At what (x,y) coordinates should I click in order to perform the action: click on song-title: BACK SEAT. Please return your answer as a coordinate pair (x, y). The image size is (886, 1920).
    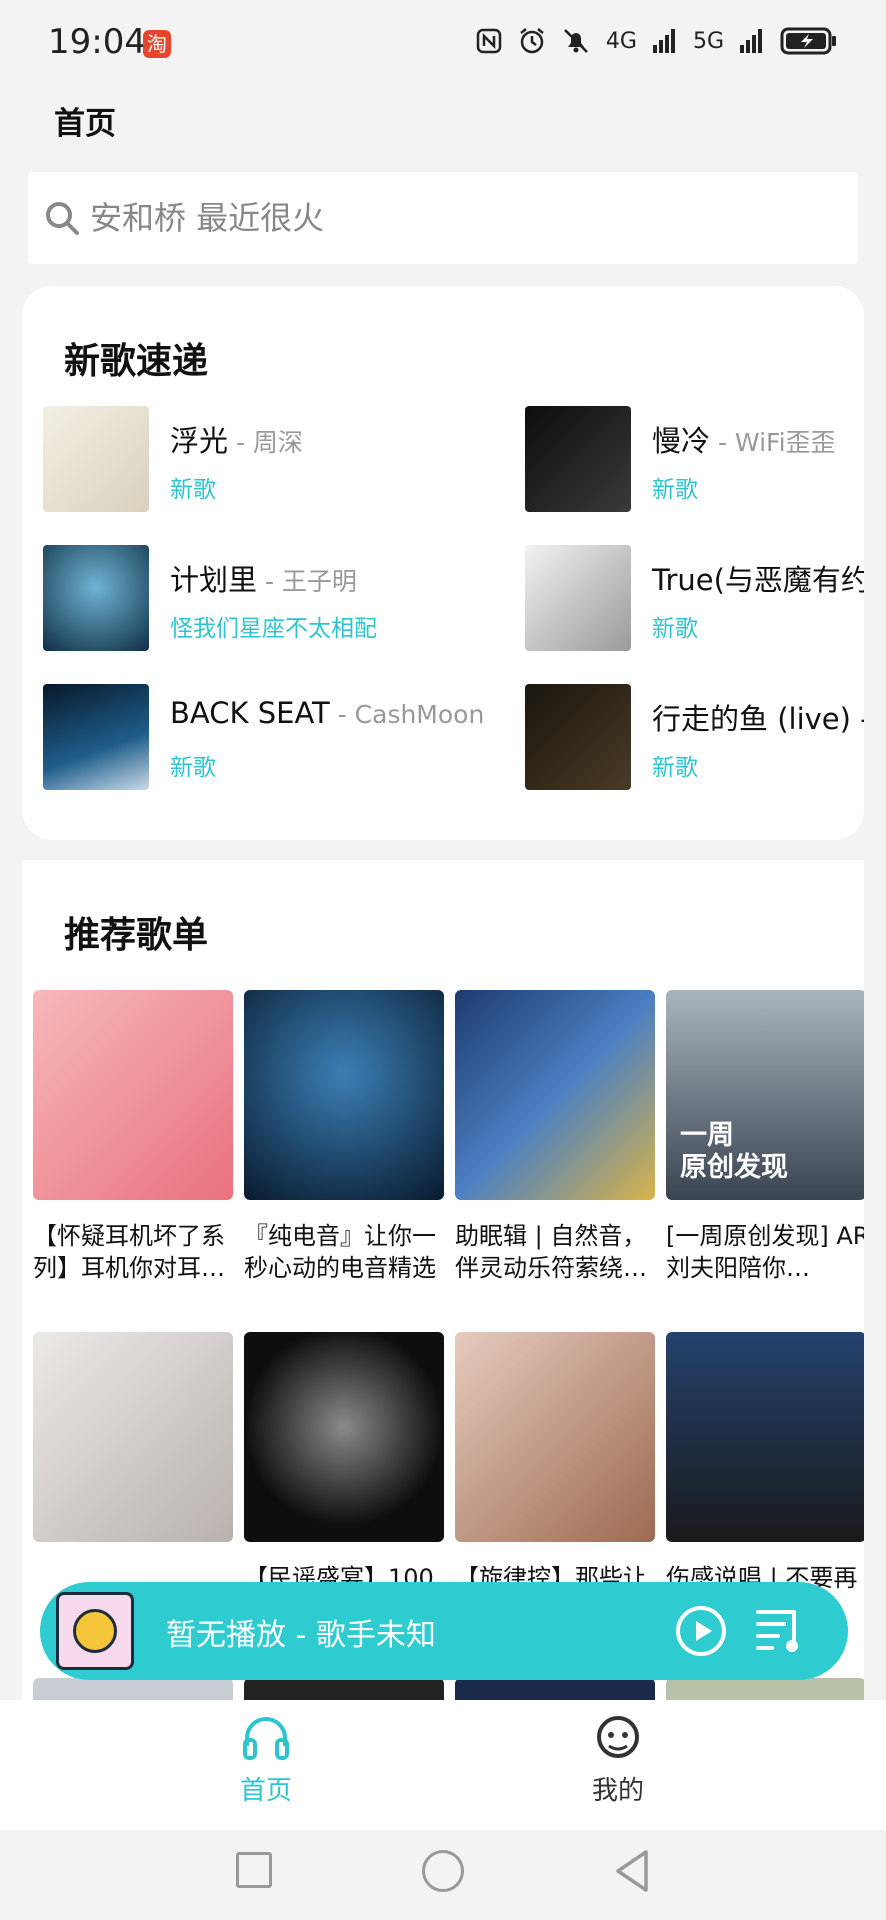
    Looking at the image, I should click on (250, 713).